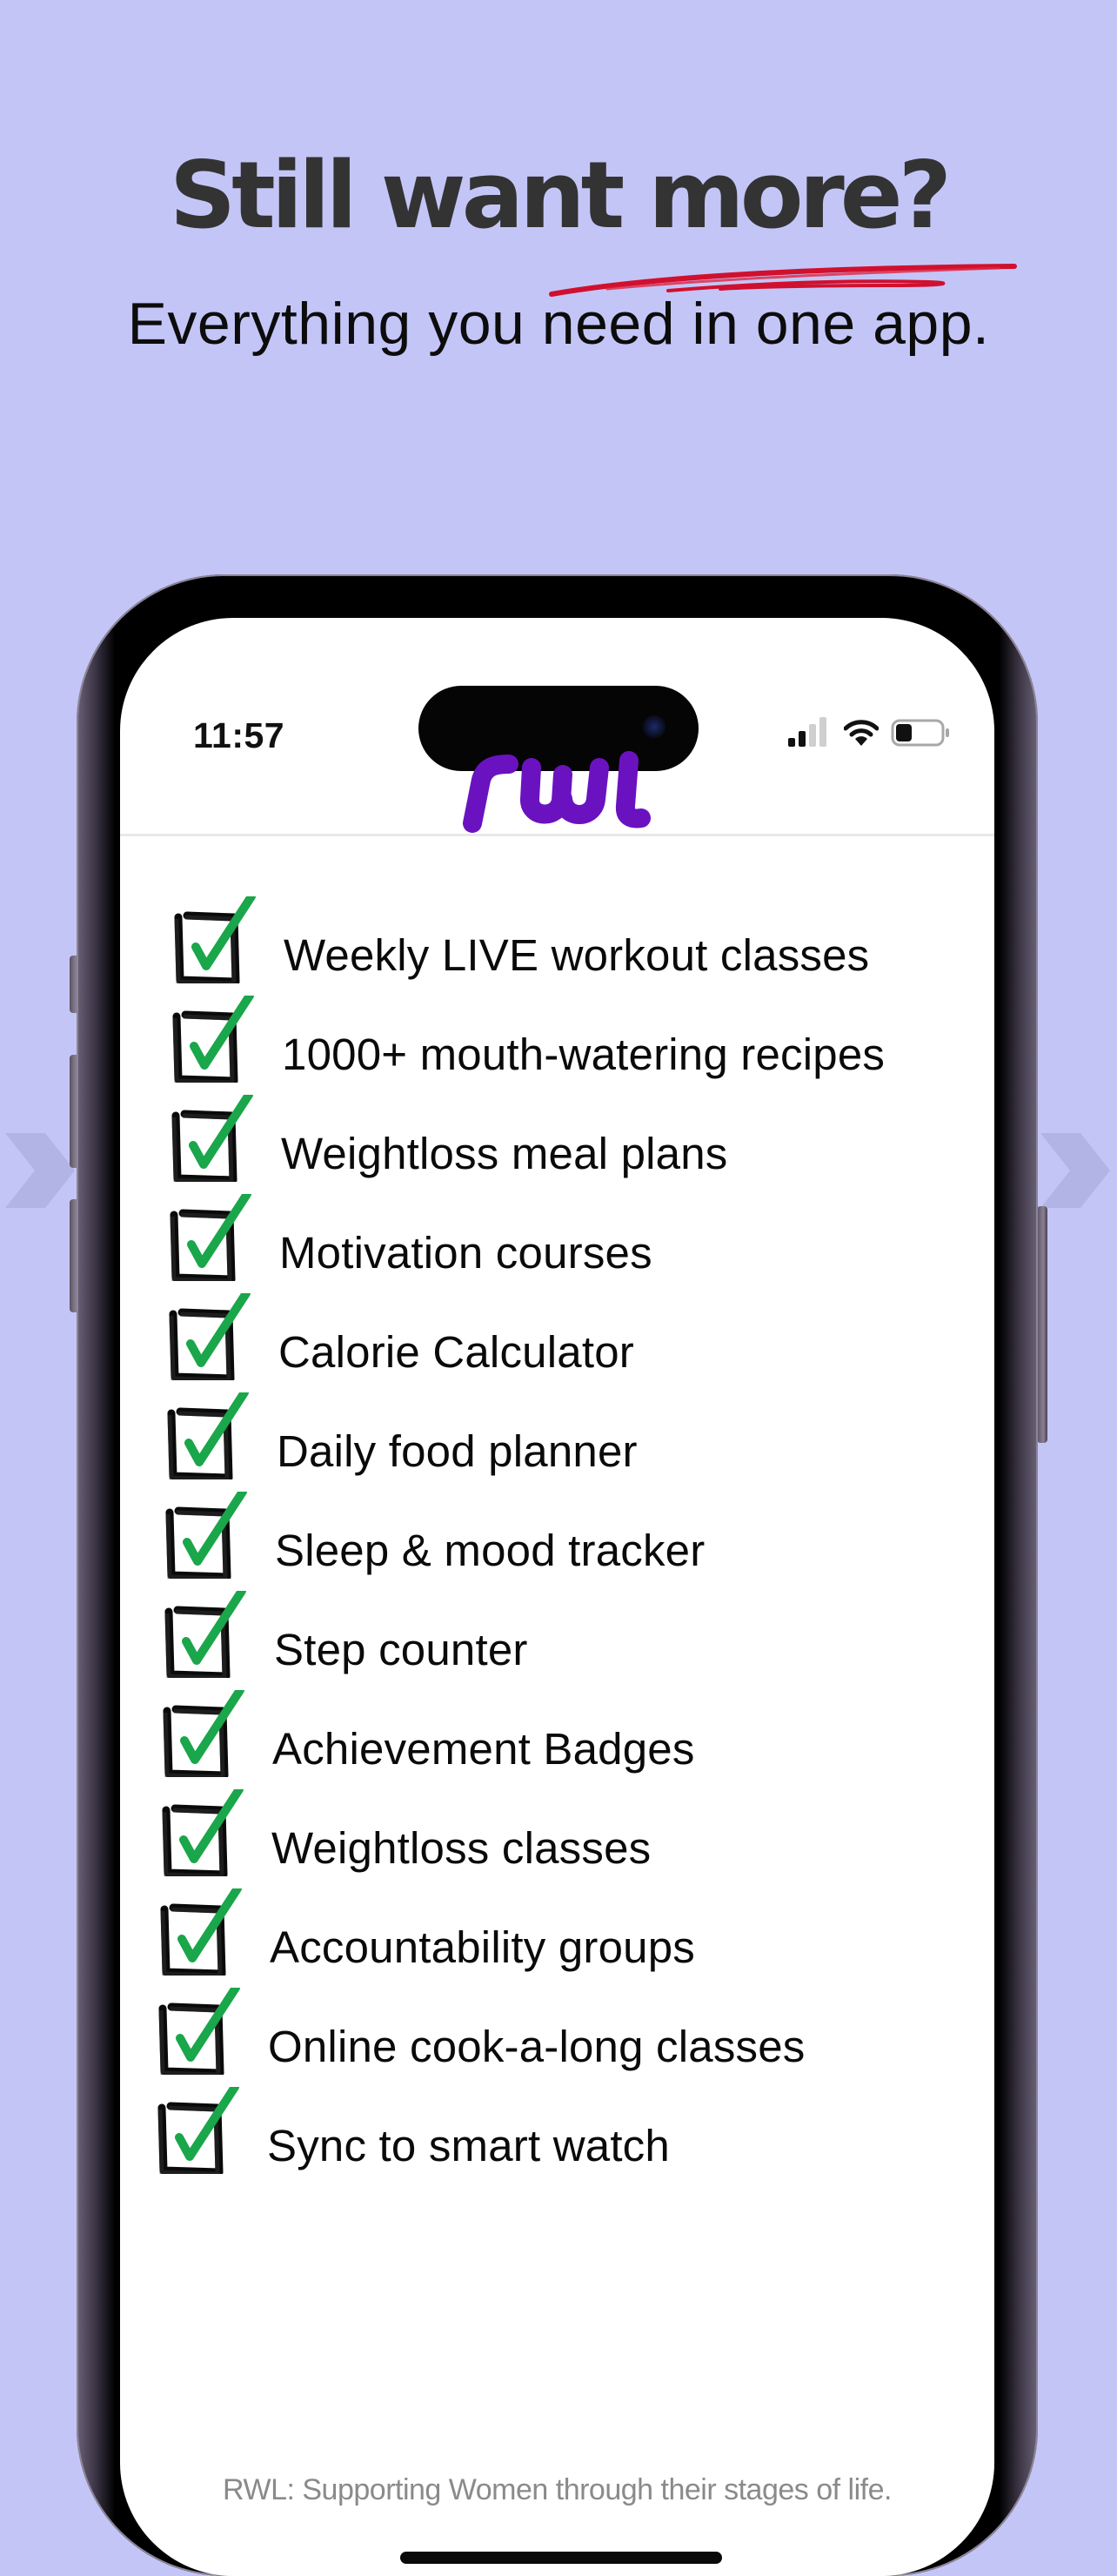 Image resolution: width=1117 pixels, height=2576 pixels. Describe the element at coordinates (40, 1170) in the screenshot. I see `chevron-left-icon` at that location.